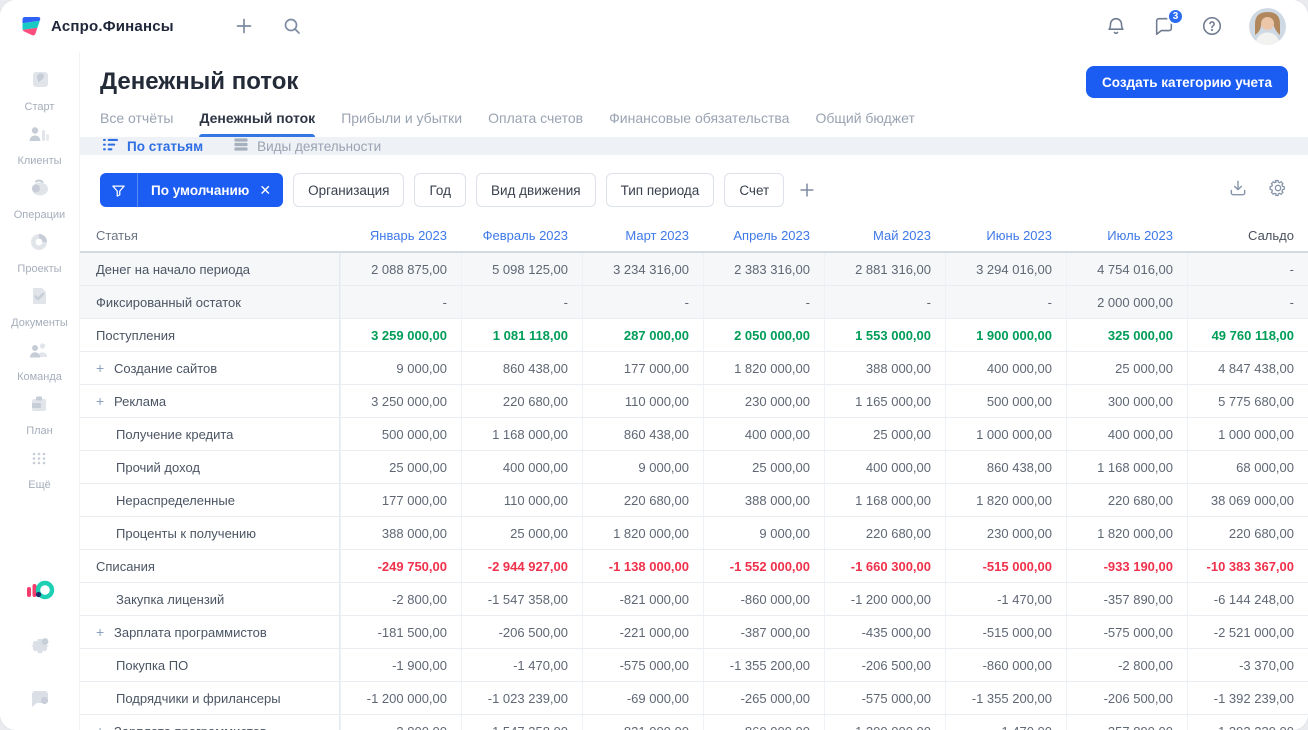  What do you see at coordinates (1278, 190) in the screenshot?
I see `table-settings-gear-icon` at bounding box center [1278, 190].